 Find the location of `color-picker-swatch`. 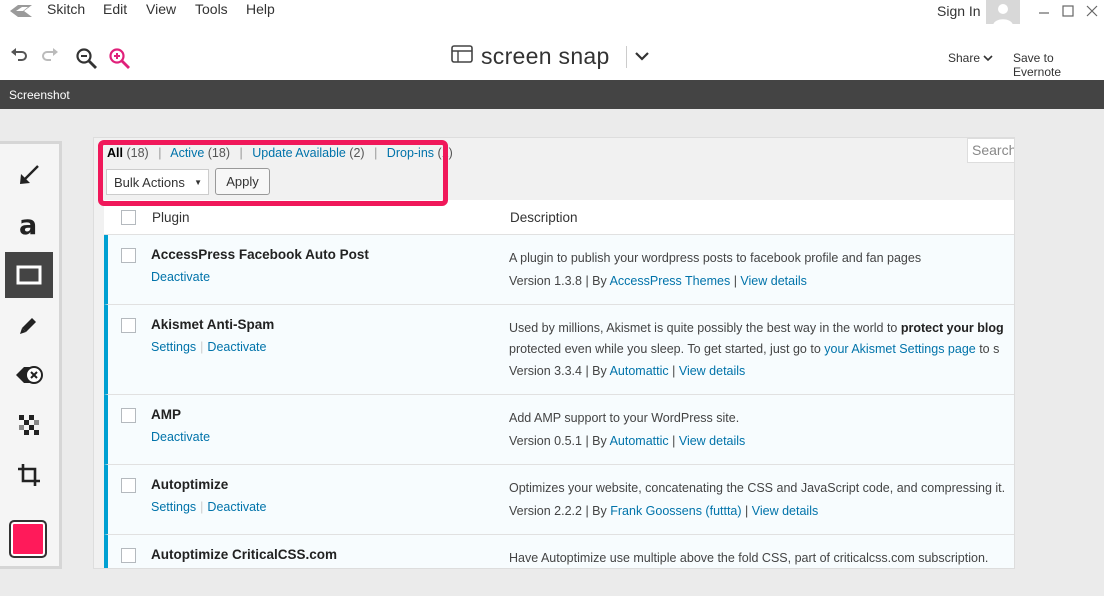

color-picker-swatch is located at coordinates (28, 539).